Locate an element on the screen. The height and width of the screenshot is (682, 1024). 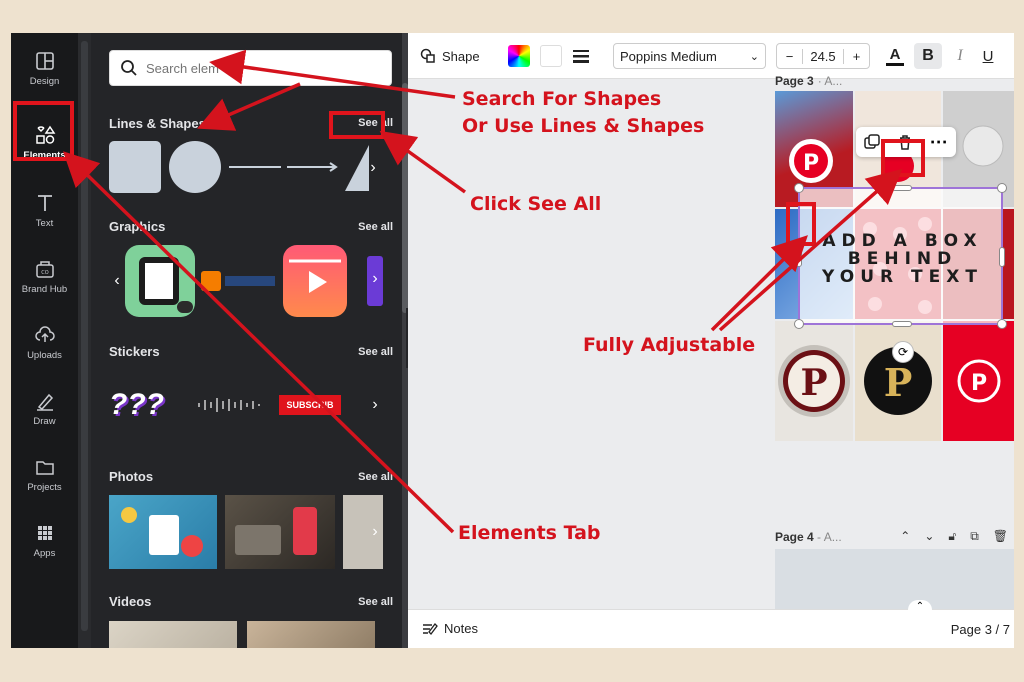
annotation-elements-tab: Elements Tab is located at coordinates (529, 533).